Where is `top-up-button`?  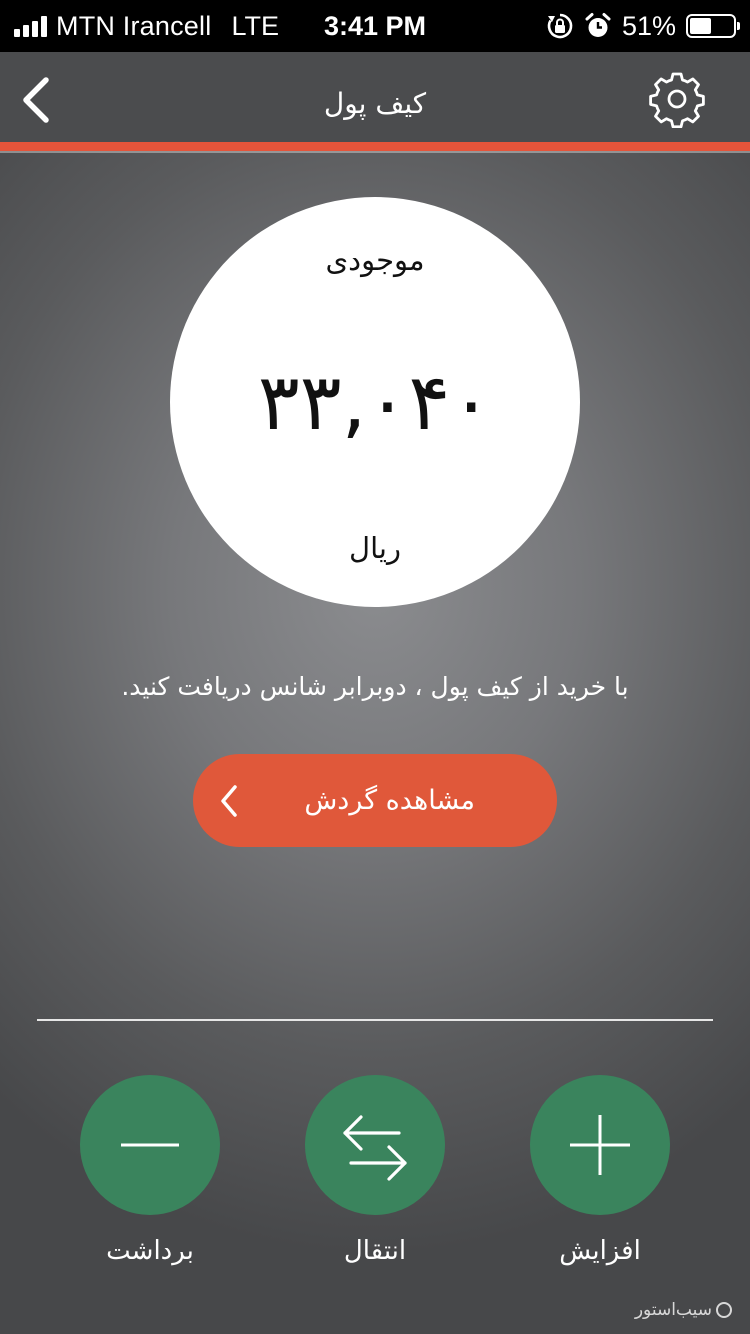 top-up-button is located at coordinates (600, 1145).